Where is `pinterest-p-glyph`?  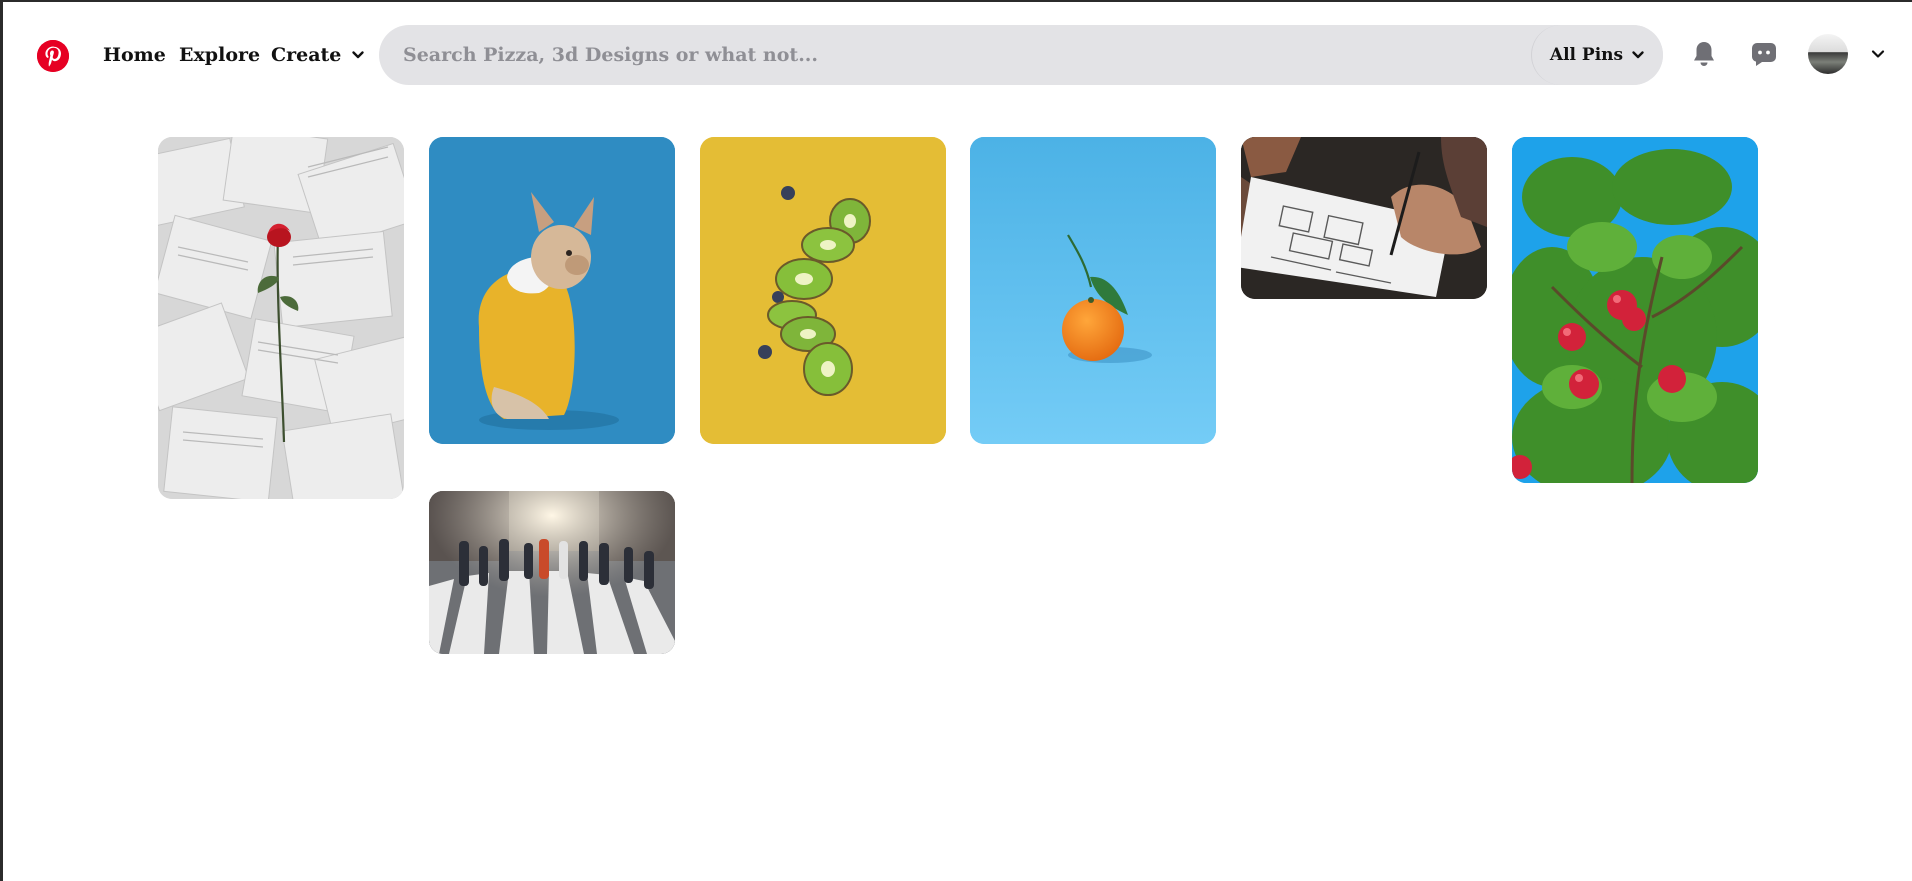
pinterest-p-glyph is located at coordinates (53, 56).